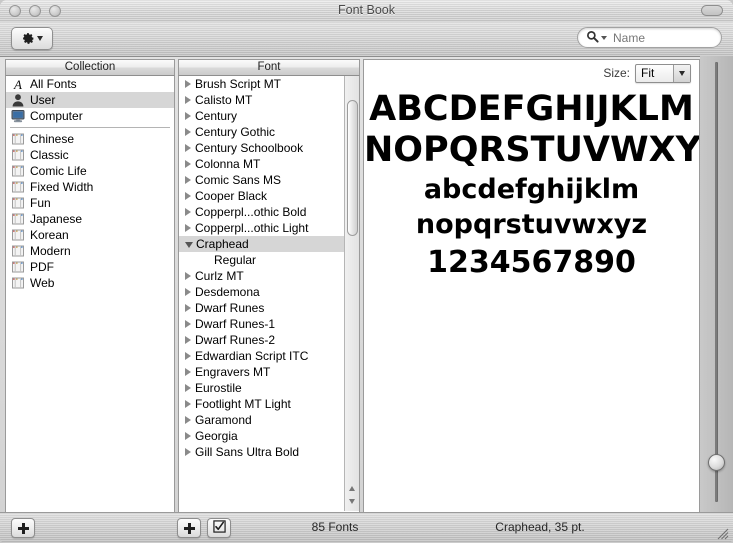 Image resolution: width=733 pixels, height=543 pixels. I want to click on sidebar-item-korean: Korean, so click(90, 235).